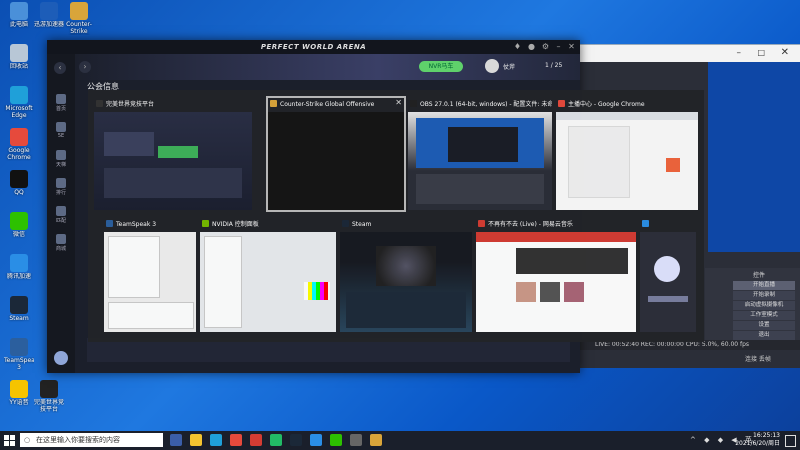 The height and width of the screenshot is (450, 800). I want to click on sidebar-item: 首页, so click(61, 103).